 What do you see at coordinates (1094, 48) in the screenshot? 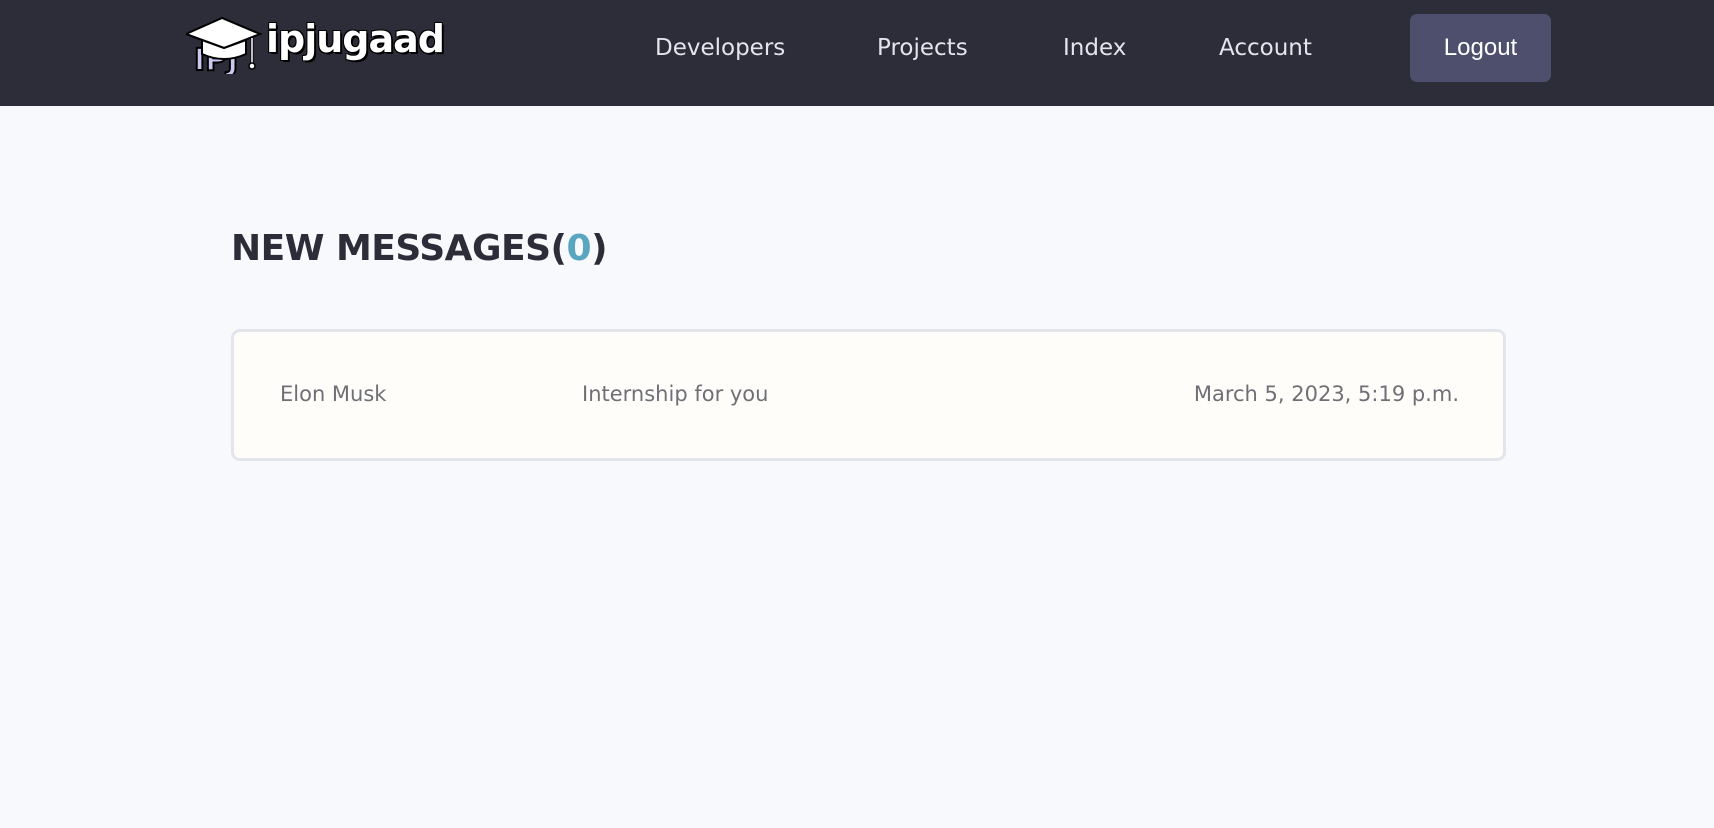
I see `nav-index: Index` at bounding box center [1094, 48].